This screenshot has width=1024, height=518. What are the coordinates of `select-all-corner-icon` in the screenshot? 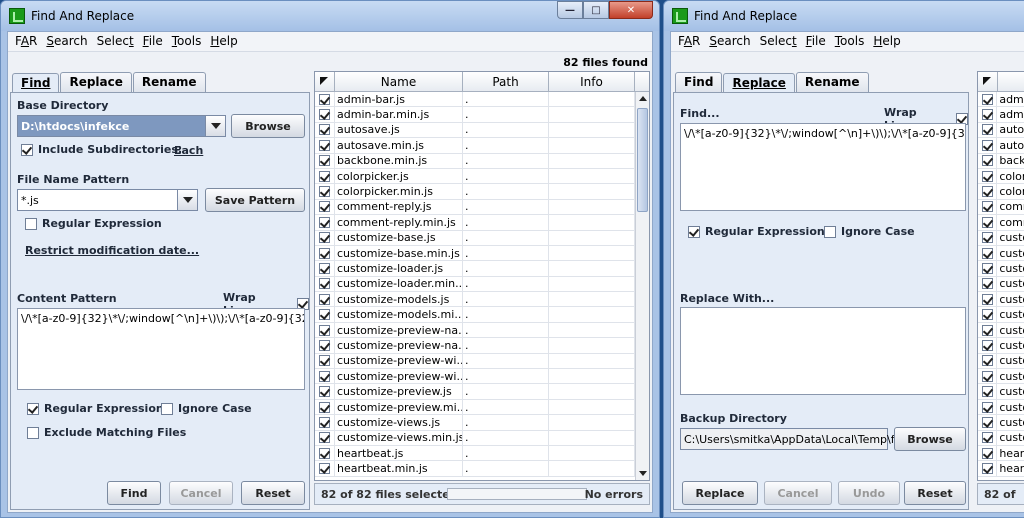 It's located at (988, 81).